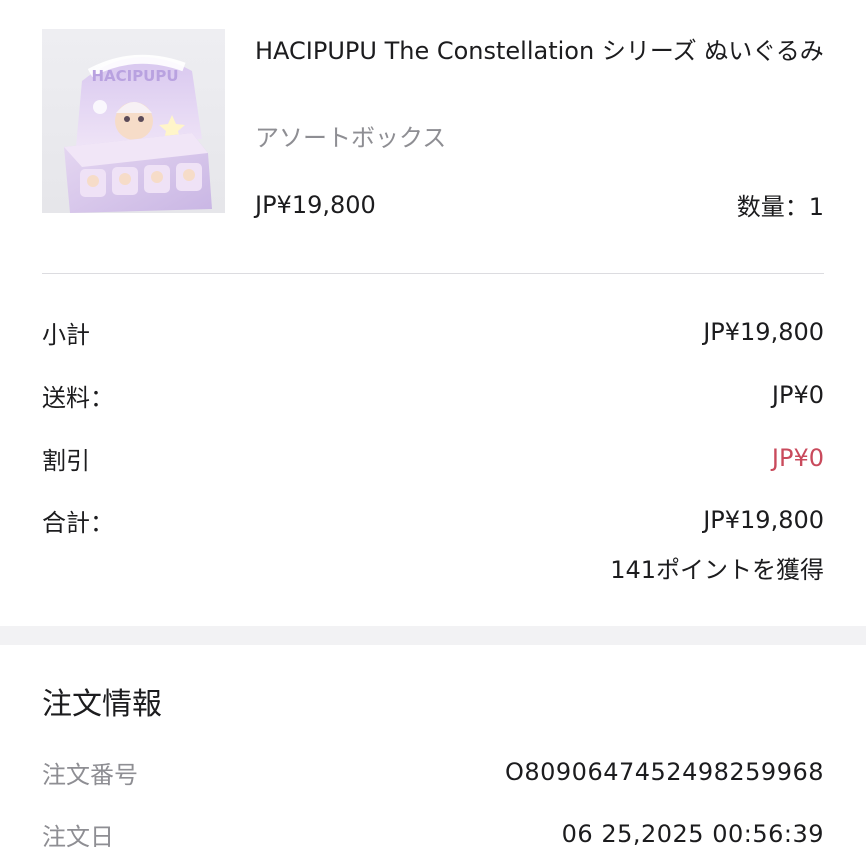 Image resolution: width=866 pixels, height=866 pixels. What do you see at coordinates (66, 334) in the screenshot?
I see `subtotal-label: 小計` at bounding box center [66, 334].